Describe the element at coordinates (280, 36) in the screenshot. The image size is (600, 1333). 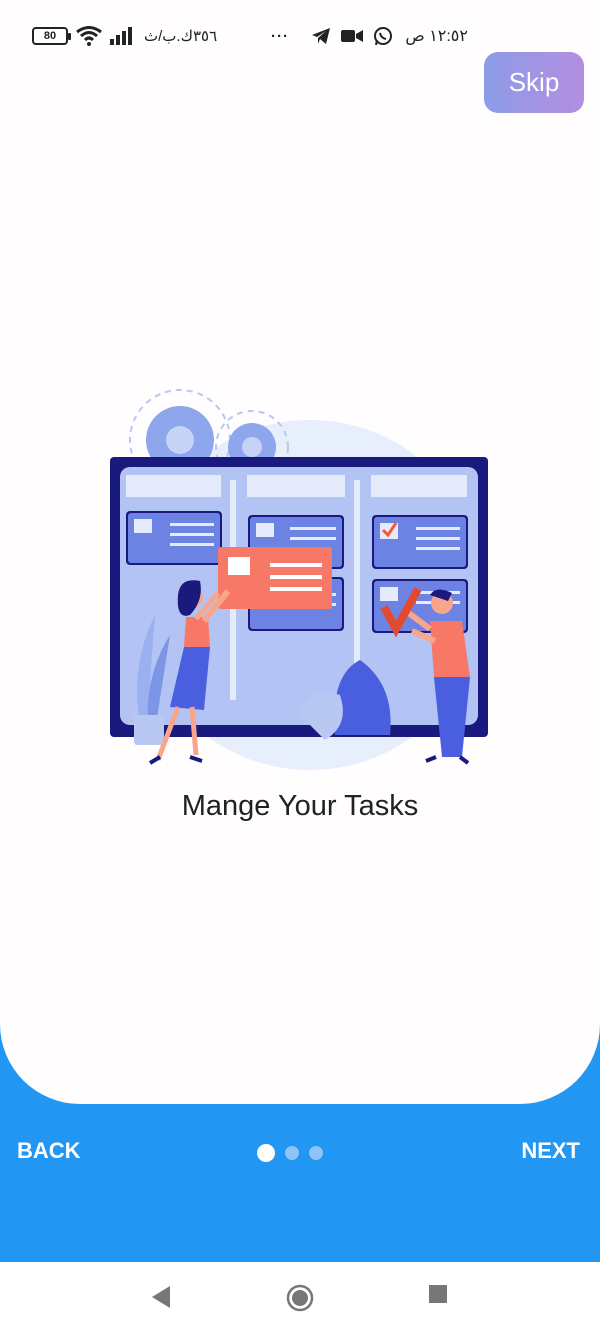
I see `more-indicator: ···` at that location.